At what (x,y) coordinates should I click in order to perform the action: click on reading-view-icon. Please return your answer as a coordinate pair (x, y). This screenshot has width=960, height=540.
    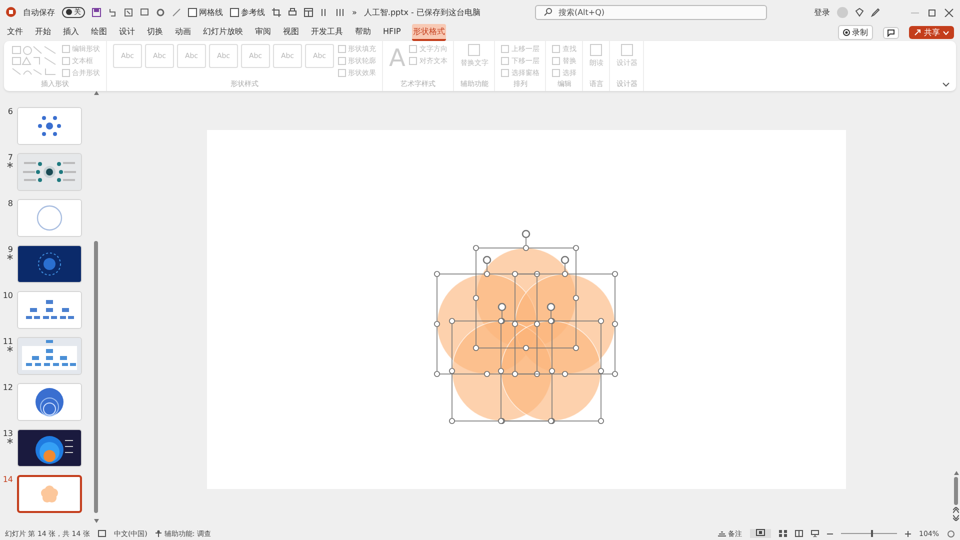
    Looking at the image, I should click on (798, 533).